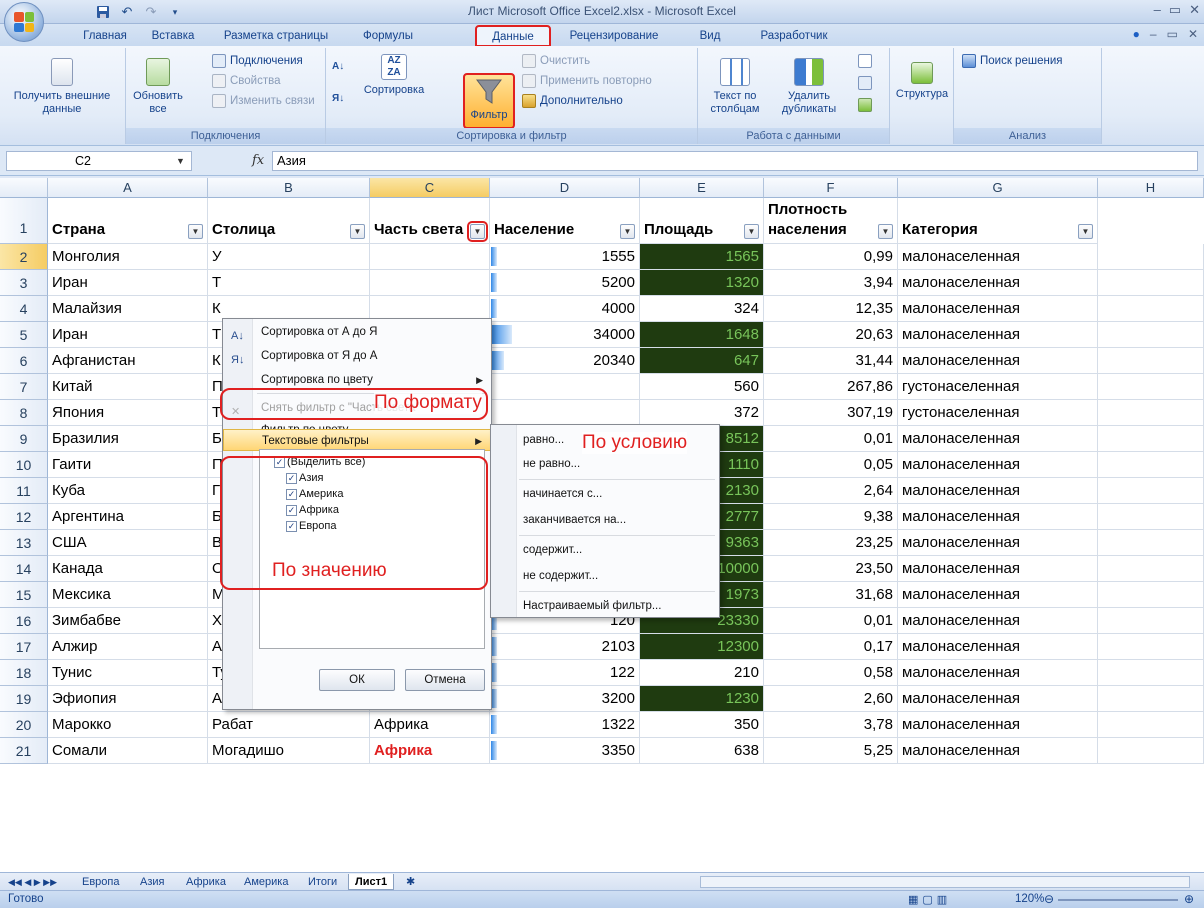 Image resolution: width=1204 pixels, height=908 pixels. Describe the element at coordinates (831, 725) in the screenshot. I see `cell-f: 3,78` at that location.